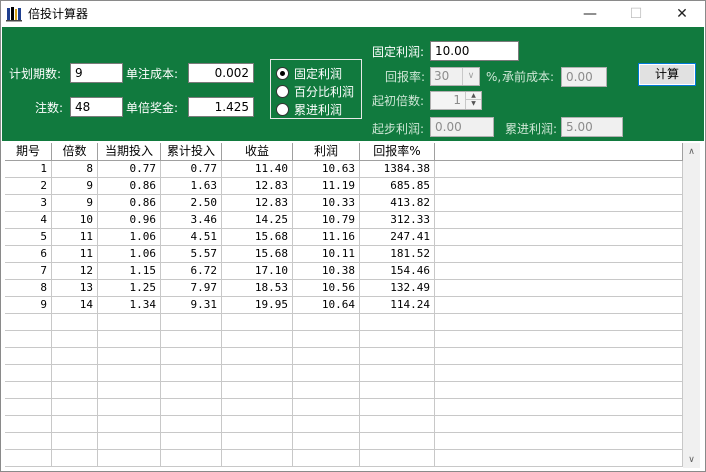  What do you see at coordinates (221, 73) in the screenshot?
I see `single-cost-input: 0.002` at bounding box center [221, 73].